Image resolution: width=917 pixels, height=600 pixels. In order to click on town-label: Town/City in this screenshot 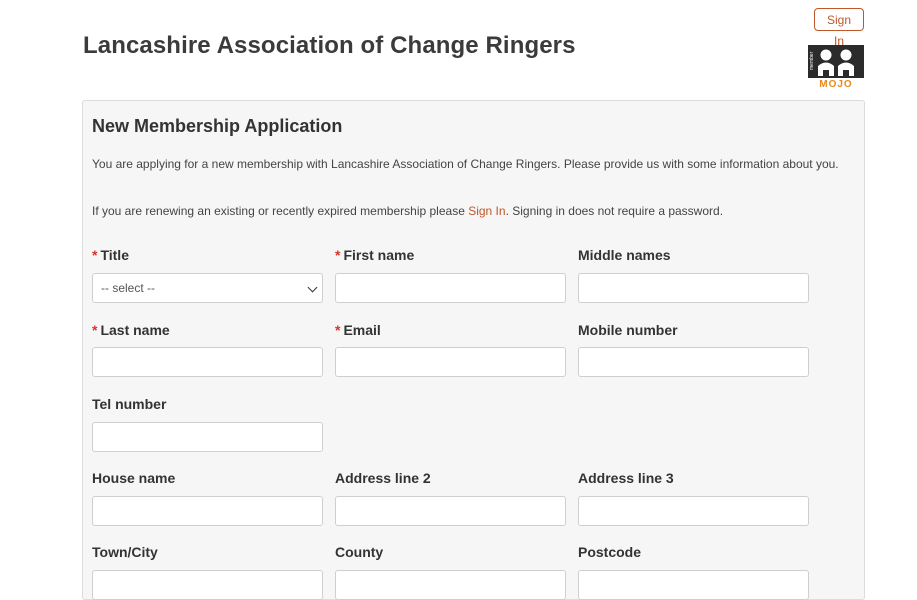, I will do `click(125, 552)`.